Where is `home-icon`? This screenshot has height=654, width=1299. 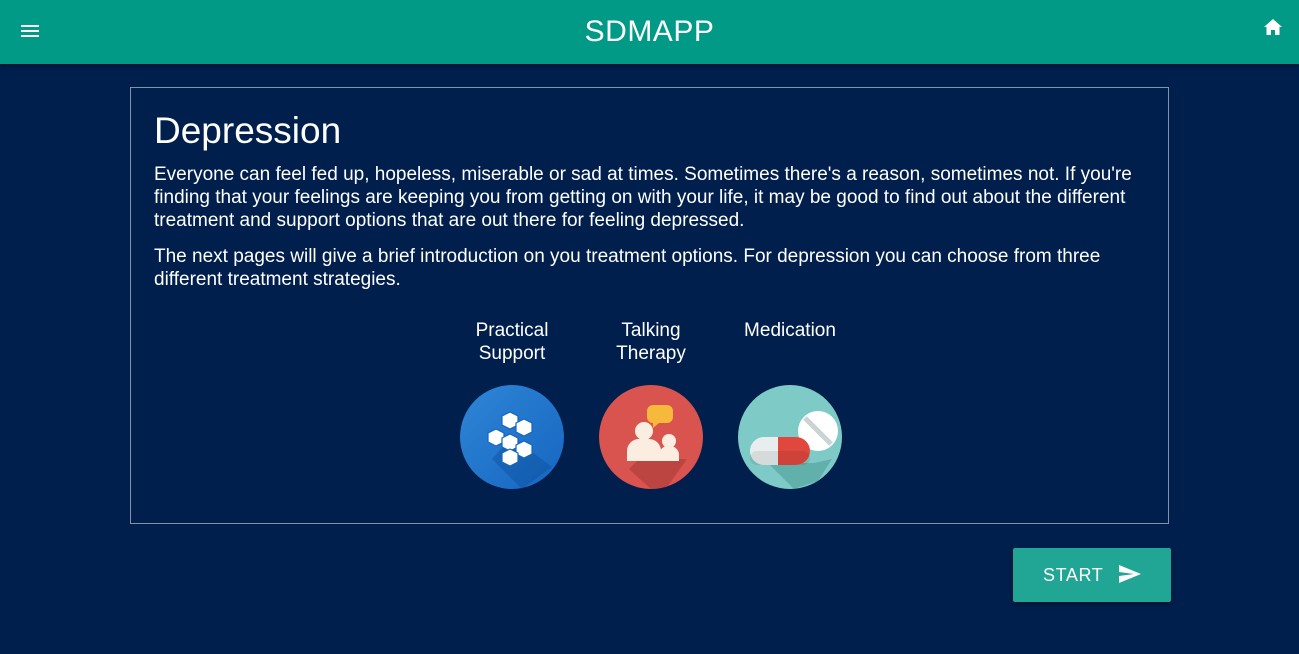
home-icon is located at coordinates (1273, 27).